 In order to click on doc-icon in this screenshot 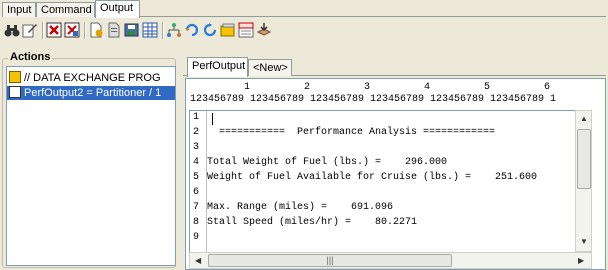, I will do `click(114, 30)`.